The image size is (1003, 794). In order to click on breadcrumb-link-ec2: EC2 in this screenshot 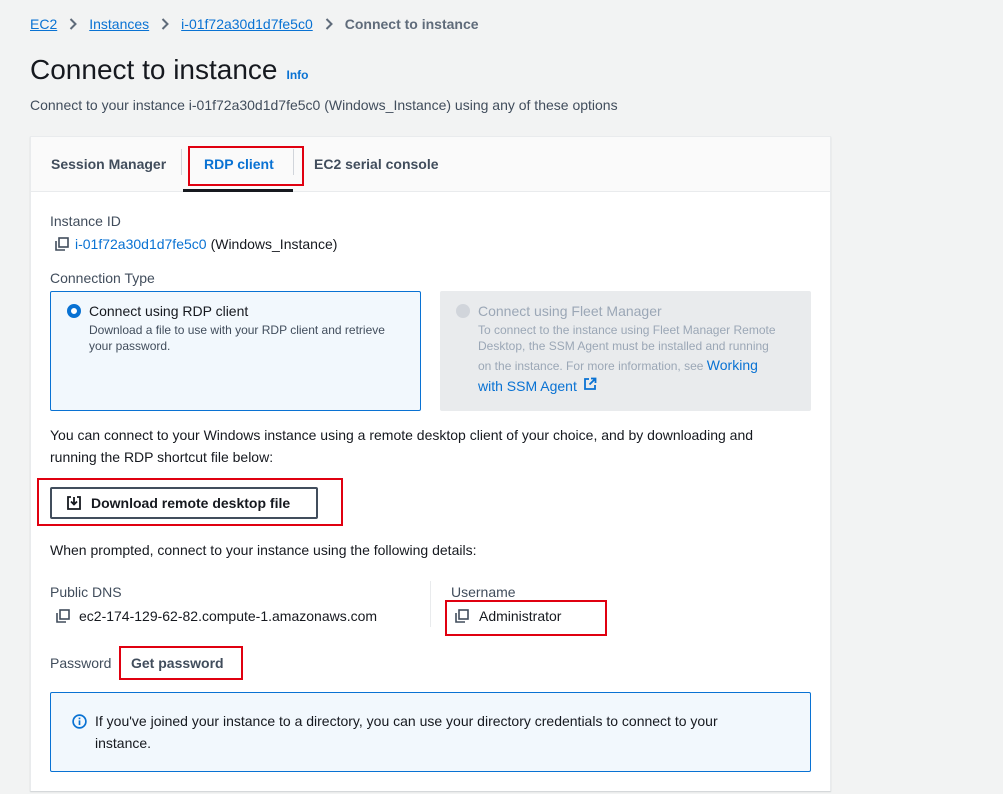, I will do `click(43, 24)`.